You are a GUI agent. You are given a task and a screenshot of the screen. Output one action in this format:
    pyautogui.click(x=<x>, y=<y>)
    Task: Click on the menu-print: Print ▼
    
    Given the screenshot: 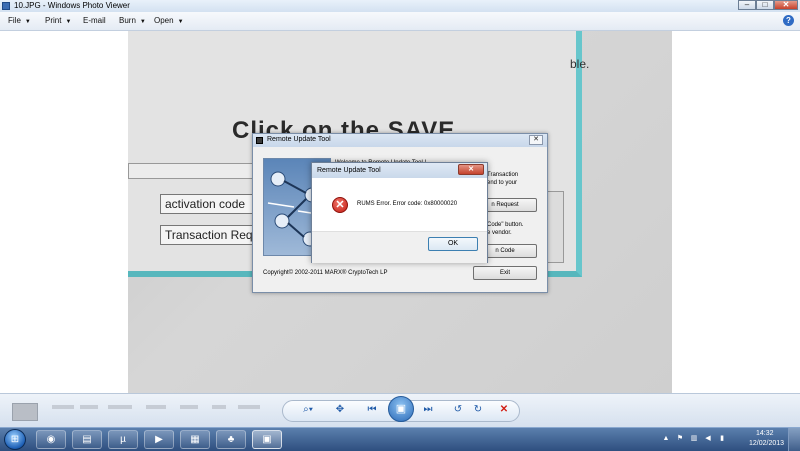 What is the action you would take?
    pyautogui.click(x=58, y=20)
    